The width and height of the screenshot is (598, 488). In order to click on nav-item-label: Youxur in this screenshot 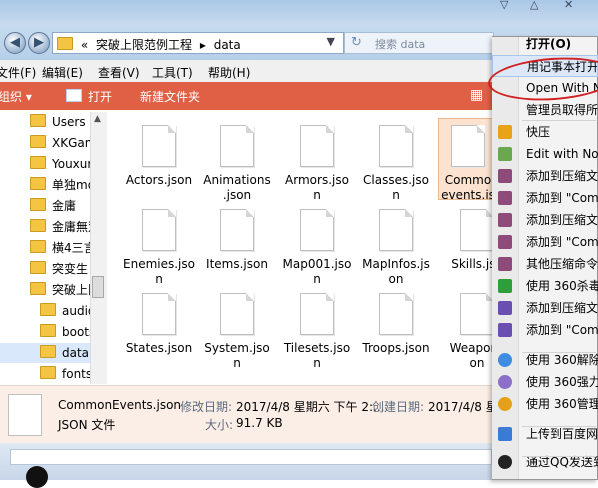, I will do `click(71, 164)`.